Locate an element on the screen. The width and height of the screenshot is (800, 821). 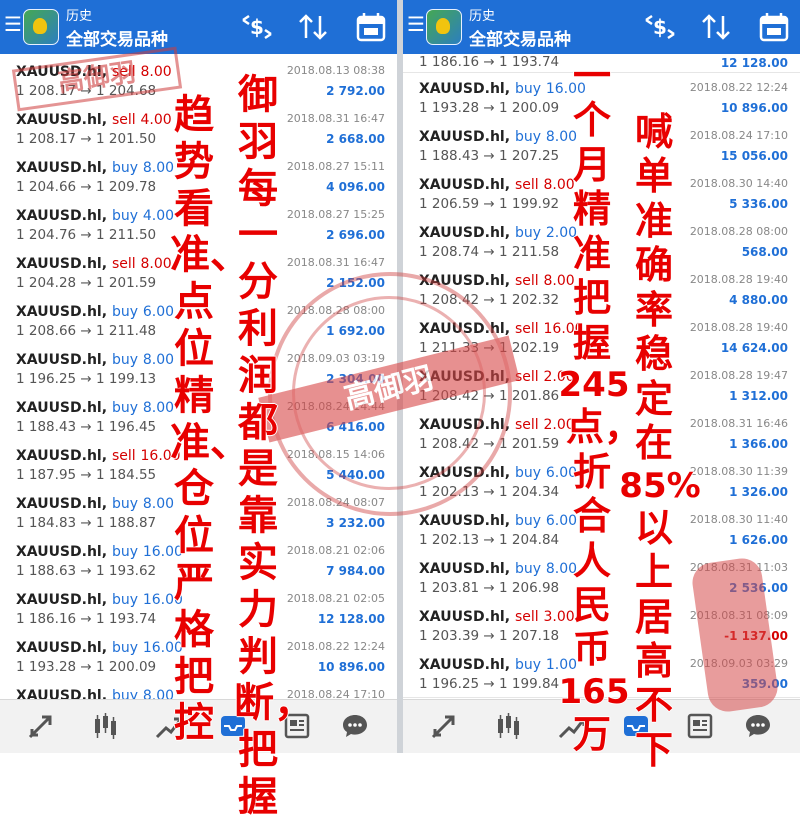
trade-prices: 1 208.74 → 1 211.58 is located at coordinates (489, 252).